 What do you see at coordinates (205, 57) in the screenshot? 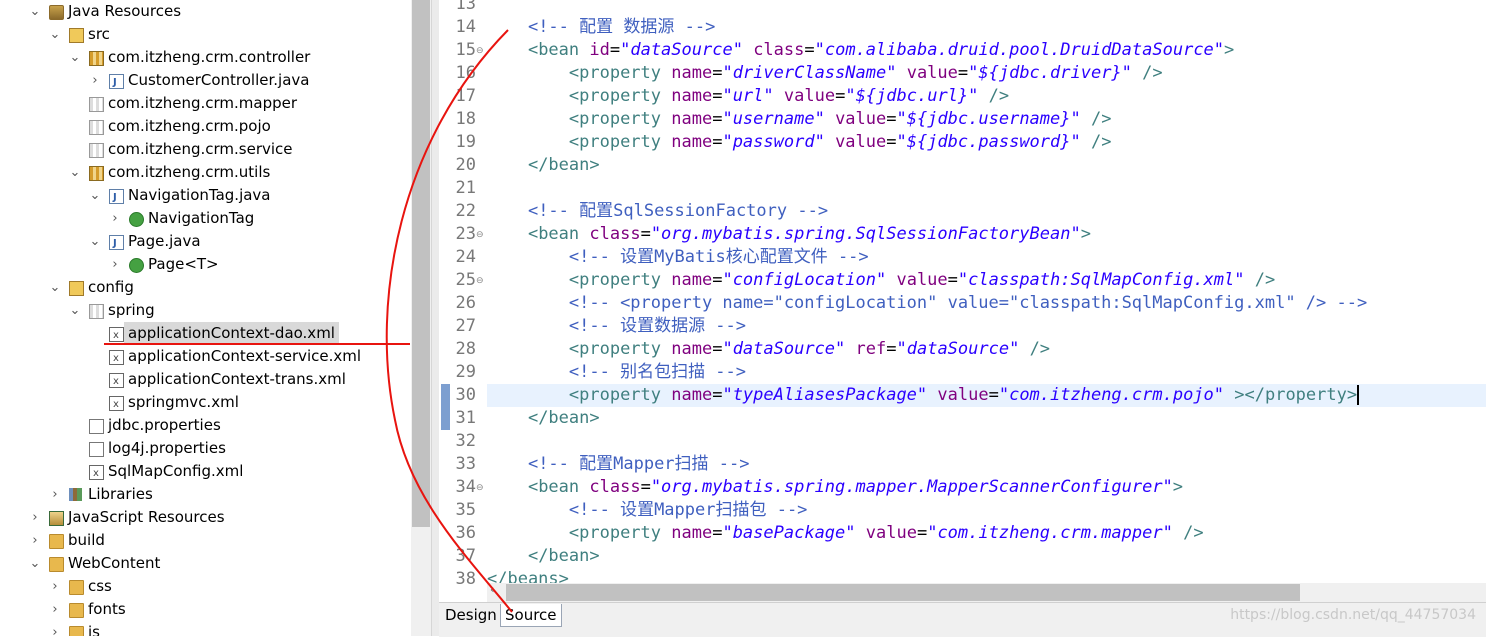
I see `tree-item: ⌄ com.itzheng.crm.controller` at bounding box center [205, 57].